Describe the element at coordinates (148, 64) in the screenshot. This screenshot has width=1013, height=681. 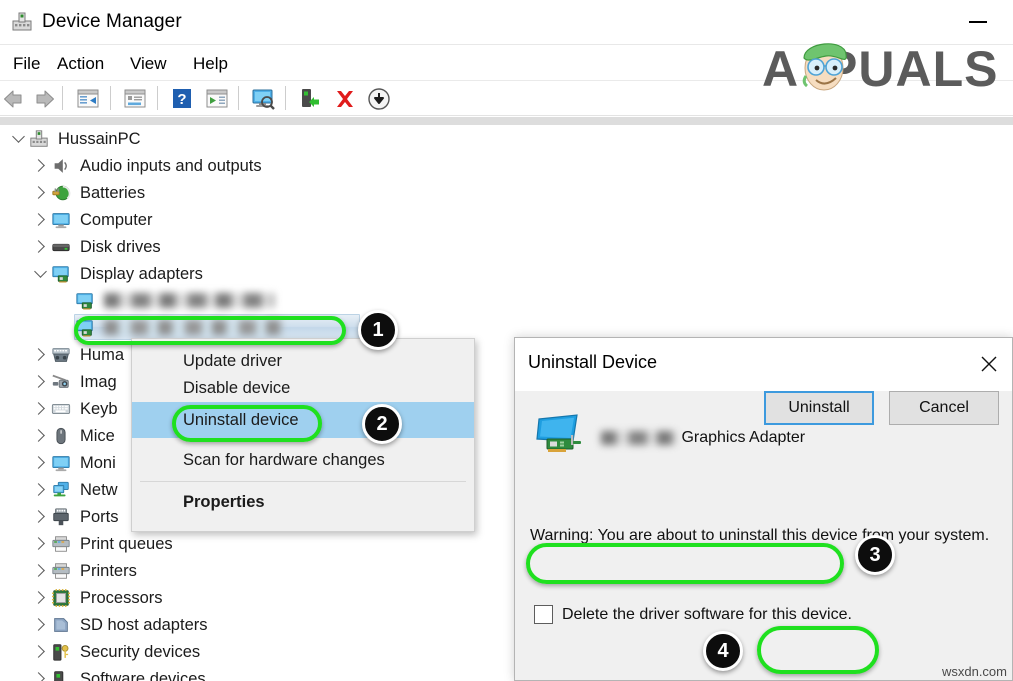
I see `menu-view: View` at that location.